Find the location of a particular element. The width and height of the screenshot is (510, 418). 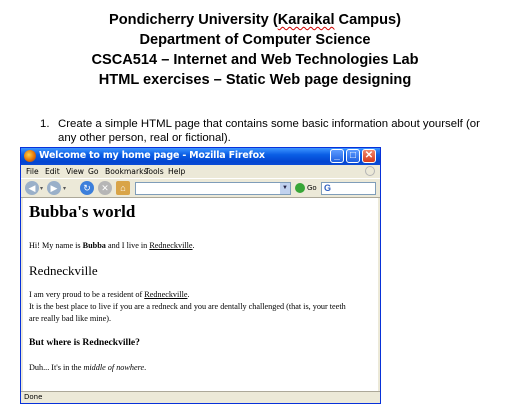

close-button: ✕ is located at coordinates (369, 156).